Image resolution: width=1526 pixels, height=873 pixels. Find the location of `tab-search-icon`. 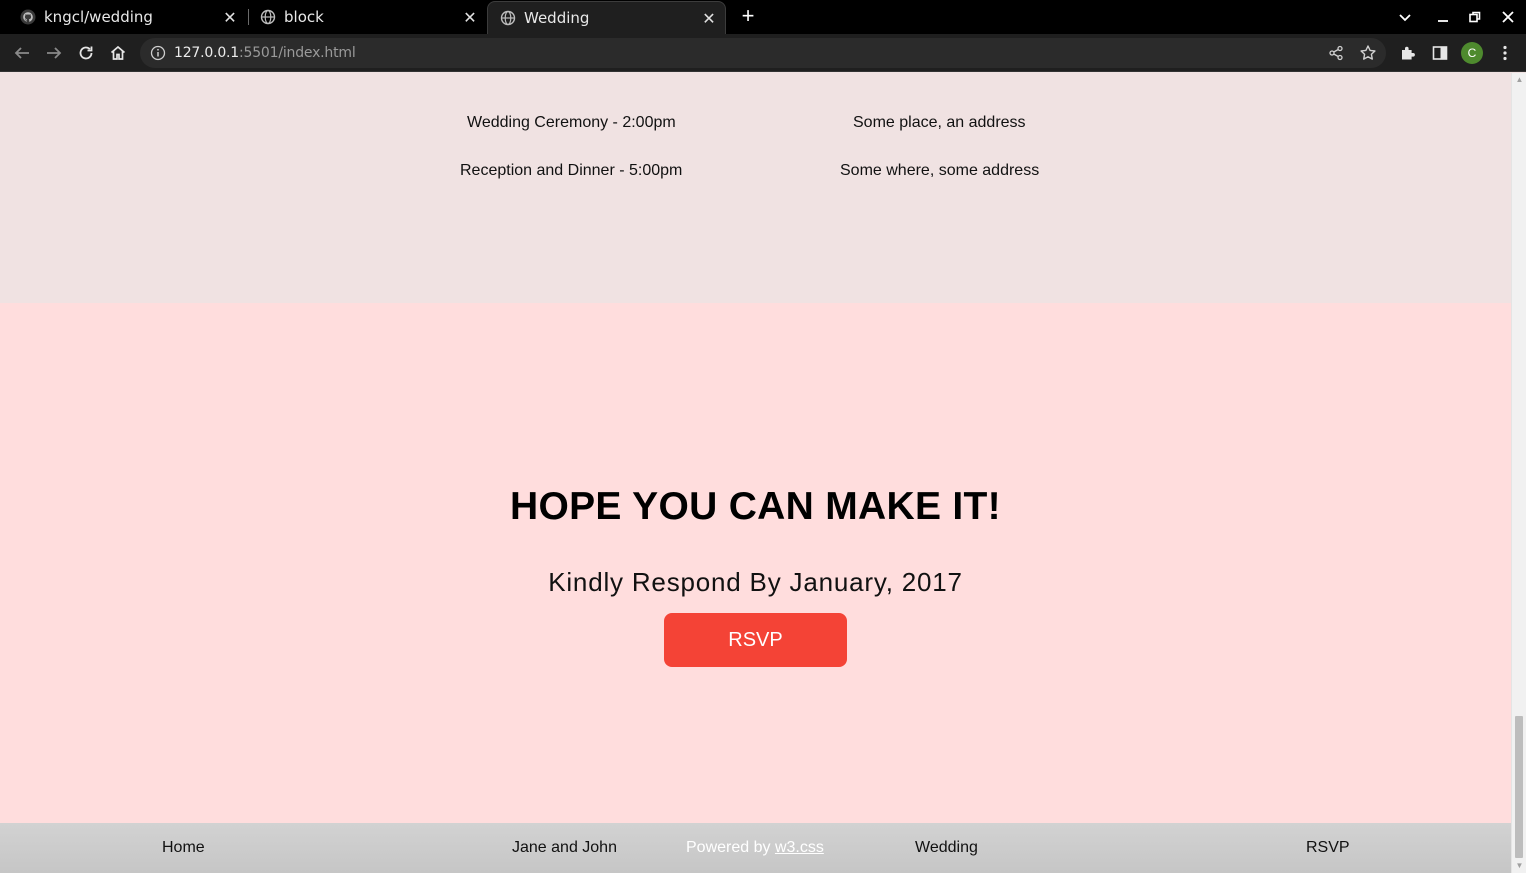

tab-search-icon is located at coordinates (1405, 17).